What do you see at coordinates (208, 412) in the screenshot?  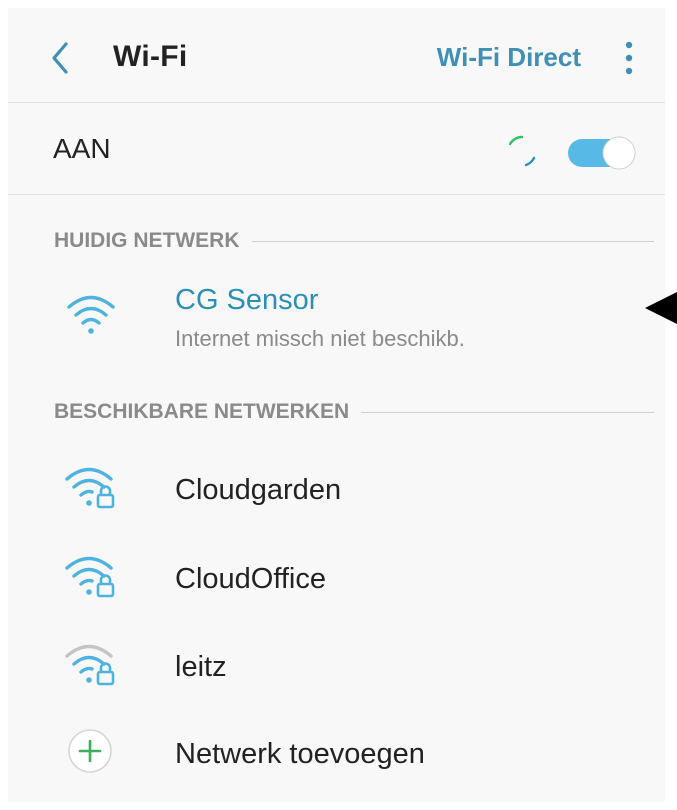 I see `section-available-networks-label: BESCHIKBARE NETWERKEN` at bounding box center [208, 412].